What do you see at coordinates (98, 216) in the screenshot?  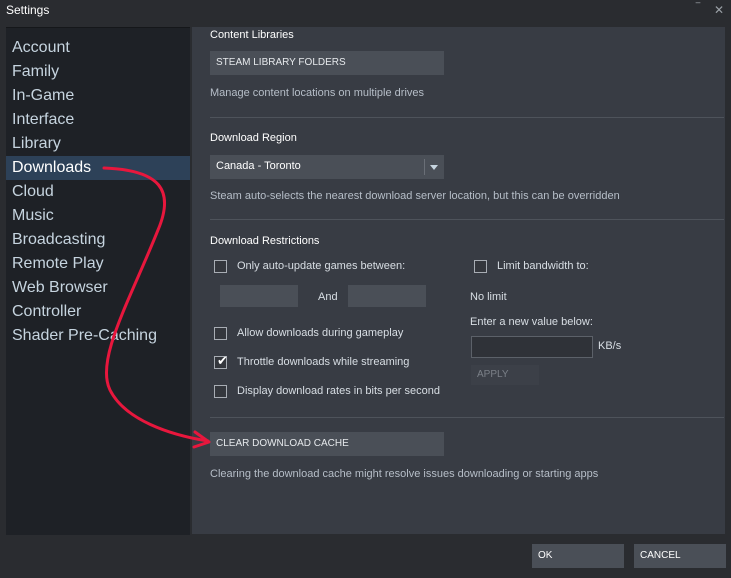 I see `sidebar-item-music: Music` at bounding box center [98, 216].